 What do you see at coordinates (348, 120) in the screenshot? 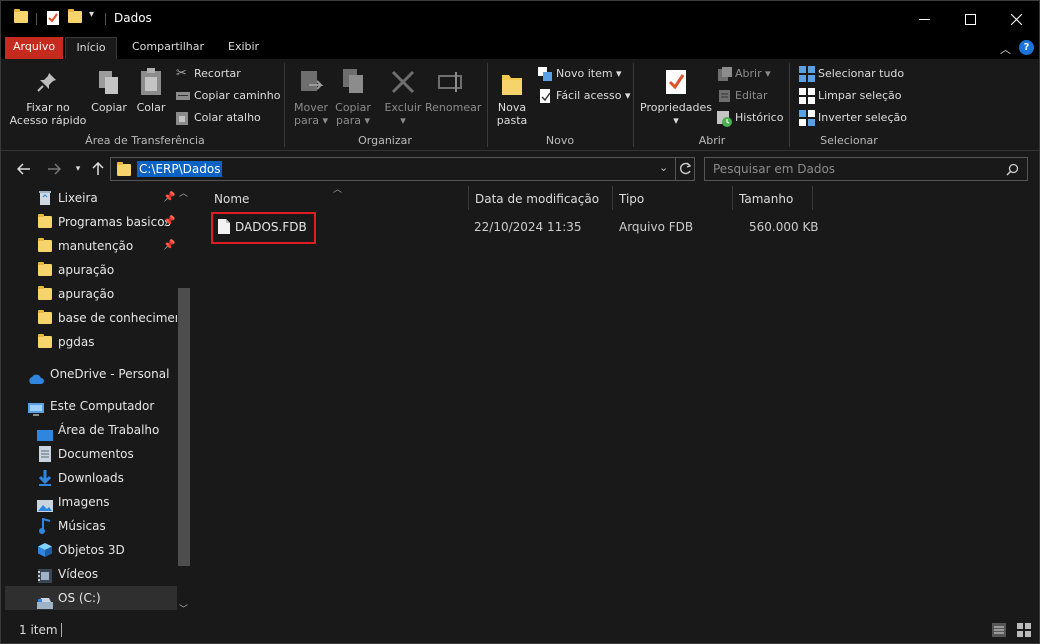
I see `copy-to-label-text: para` at bounding box center [348, 120].